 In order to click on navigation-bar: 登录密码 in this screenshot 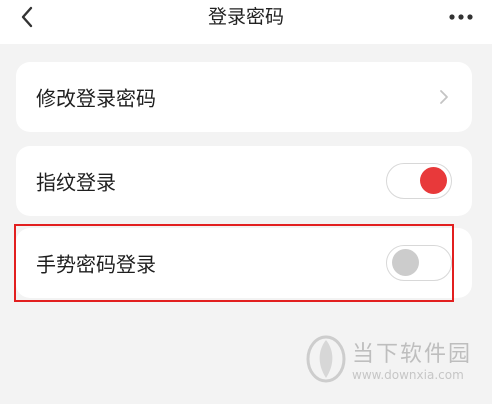, I will do `click(246, 22)`.